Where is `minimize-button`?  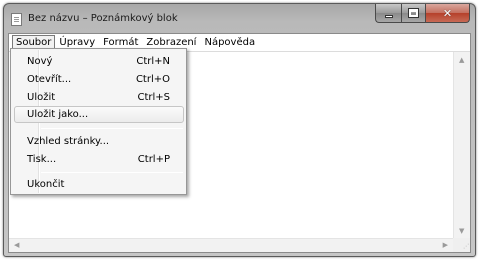
minimize-button is located at coordinates (388, 13).